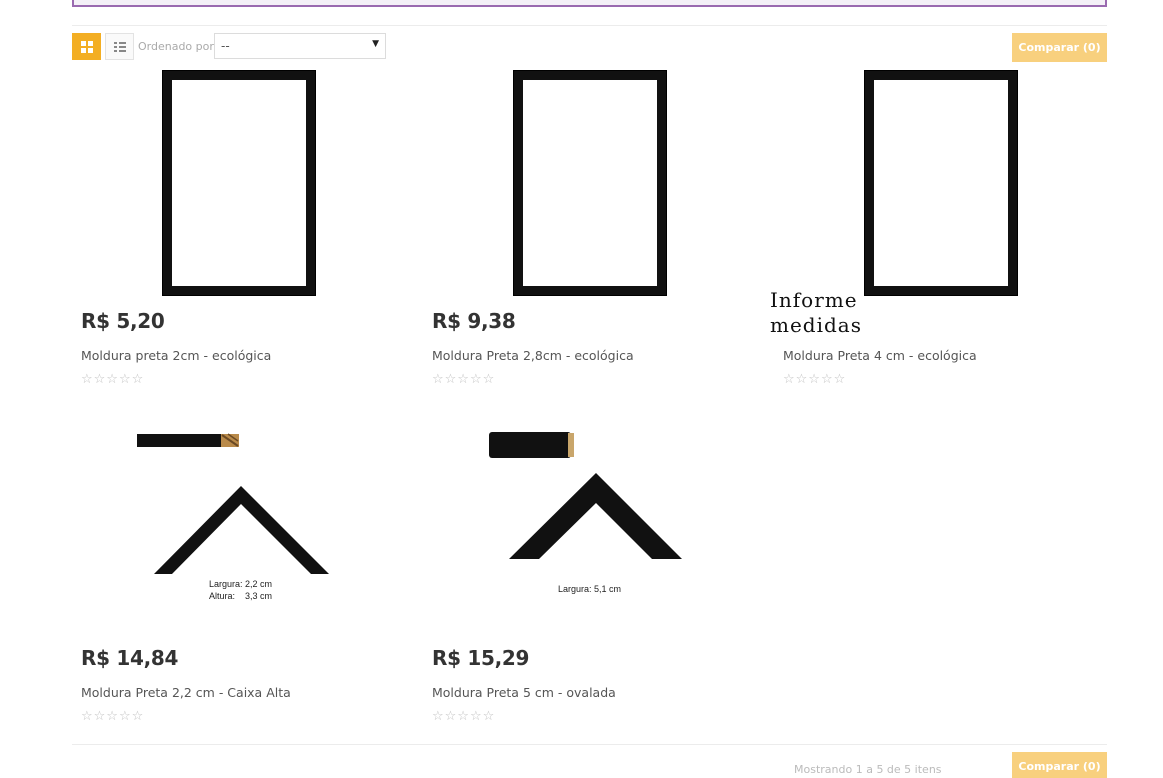 The height and width of the screenshot is (778, 1163). I want to click on frame-height-label: Altura: 3,3 cm, so click(240, 596).